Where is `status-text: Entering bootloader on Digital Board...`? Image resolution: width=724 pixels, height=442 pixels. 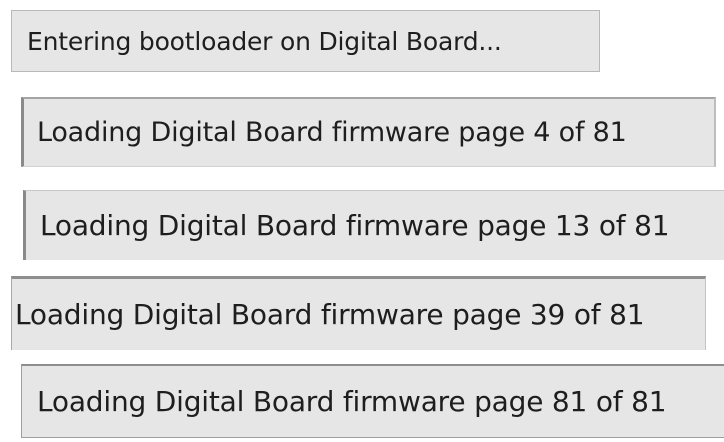 status-text: Entering bootloader on Digital Board... is located at coordinates (264, 41).